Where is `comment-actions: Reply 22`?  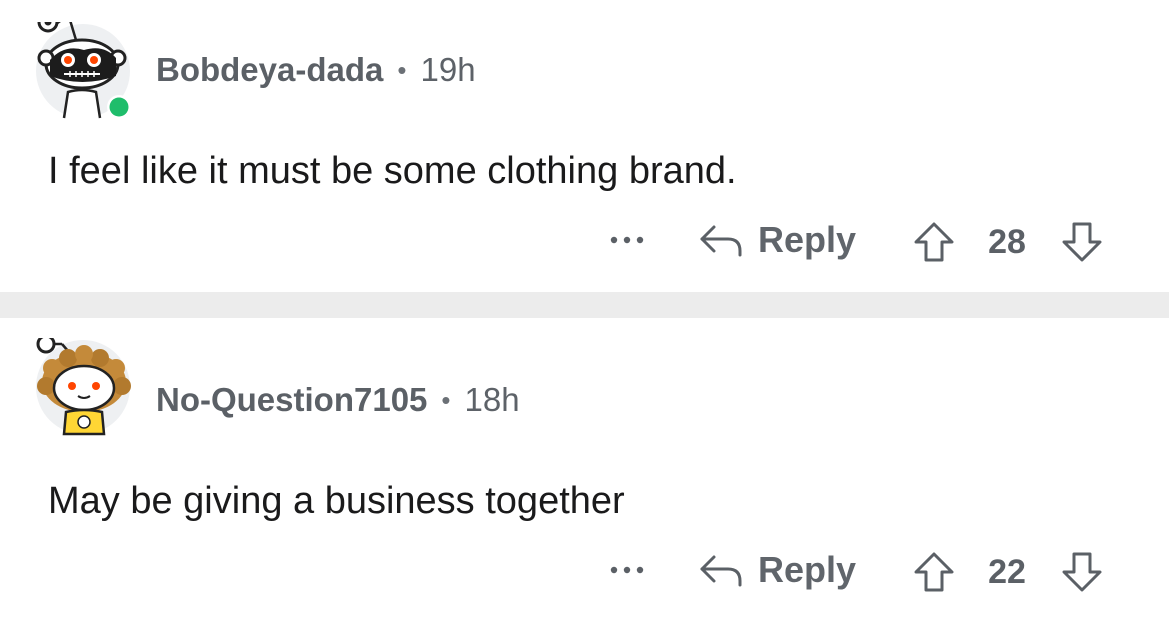
comment-actions: Reply 22 is located at coordinates (584, 569).